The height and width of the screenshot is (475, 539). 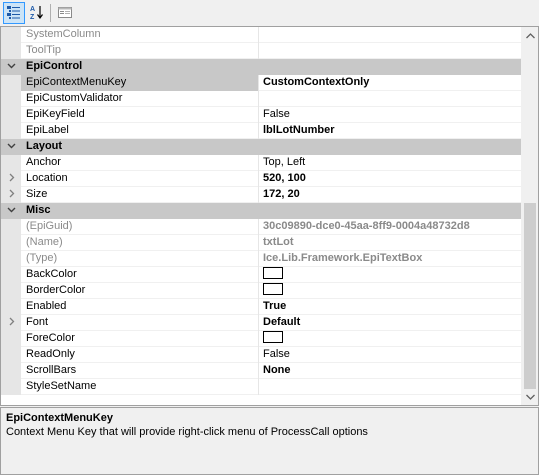 I want to click on property-row: Font Default, so click(x=261, y=323).